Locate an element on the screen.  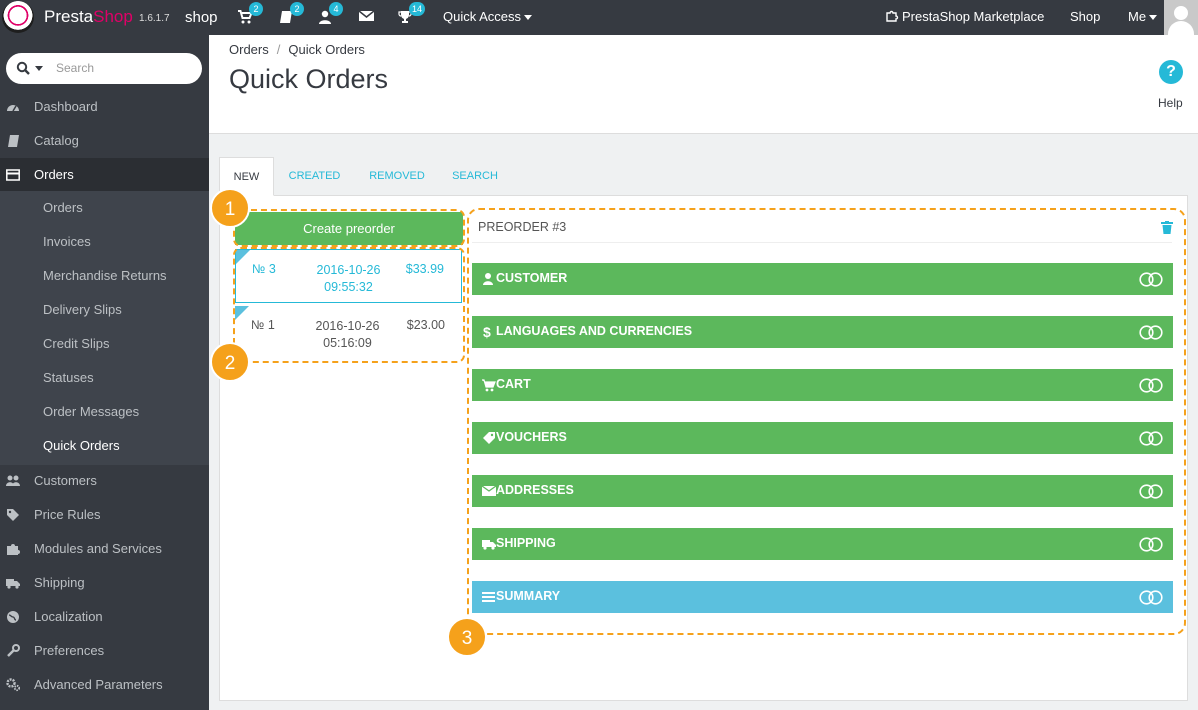
cogs-icon is located at coordinates (13, 685).